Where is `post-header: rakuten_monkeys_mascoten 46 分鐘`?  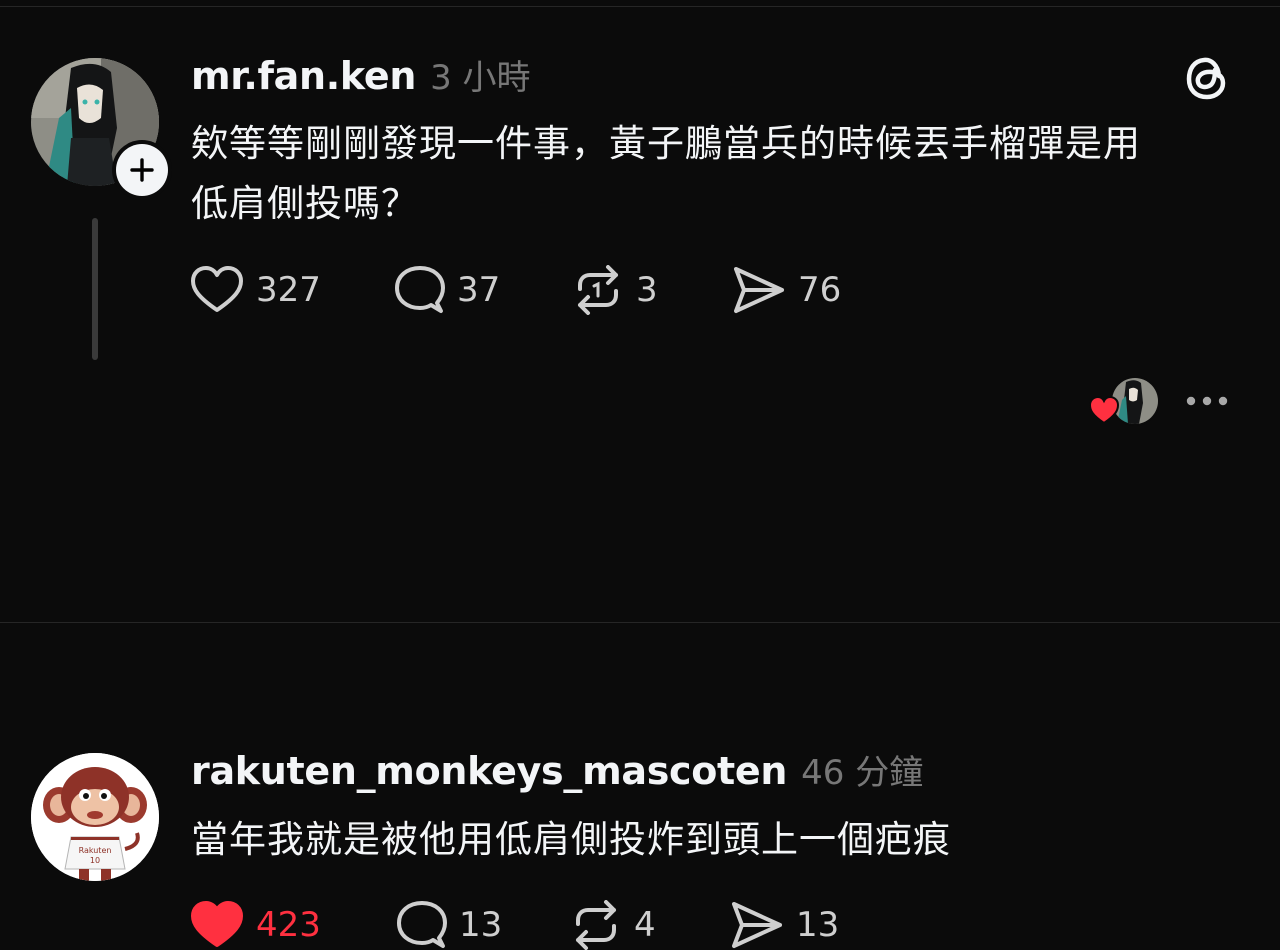 post-header: rakuten_monkeys_mascoten 46 分鐘 is located at coordinates (557, 769).